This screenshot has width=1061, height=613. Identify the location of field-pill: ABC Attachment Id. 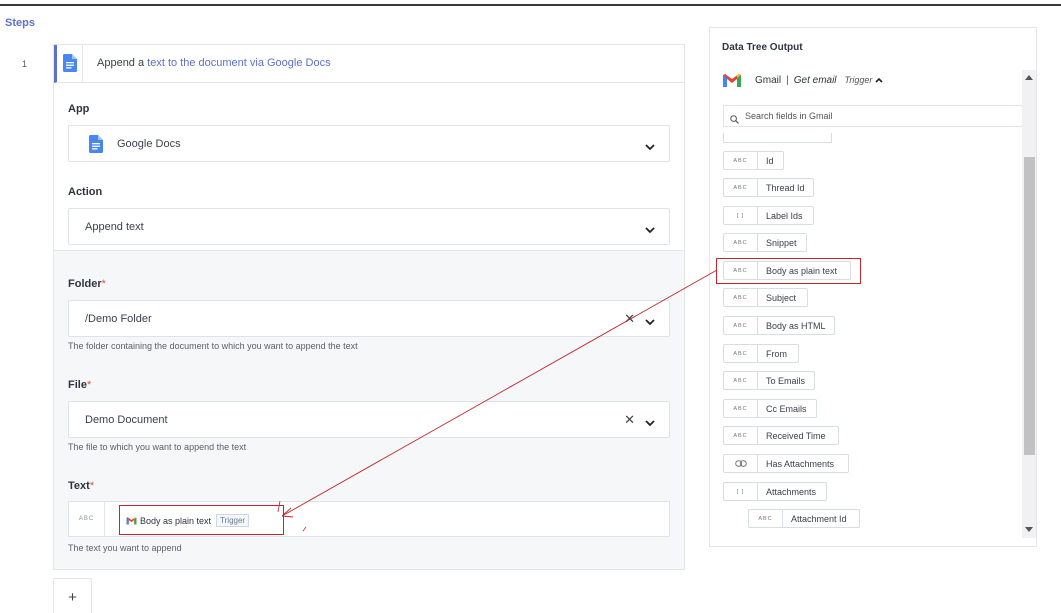
(804, 518).